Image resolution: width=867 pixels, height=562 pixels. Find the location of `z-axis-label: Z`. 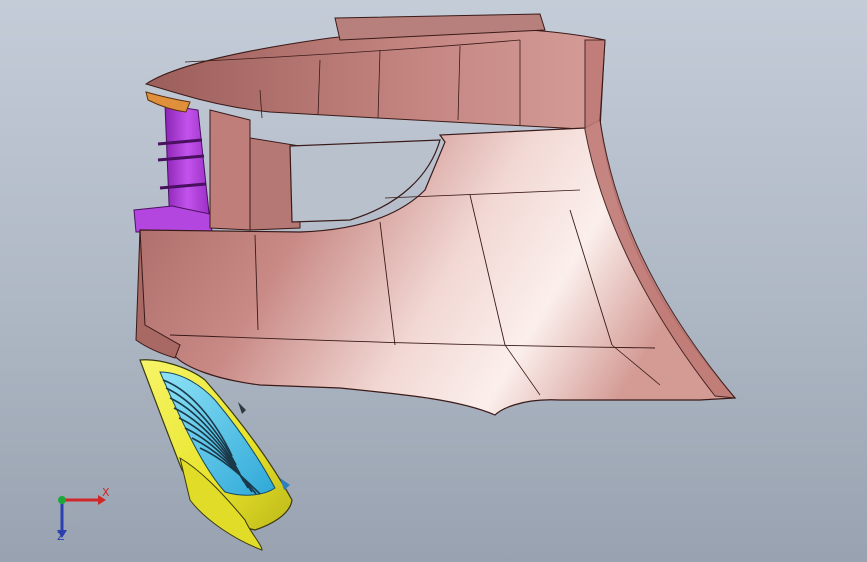

z-axis-label: Z is located at coordinates (61, 536).